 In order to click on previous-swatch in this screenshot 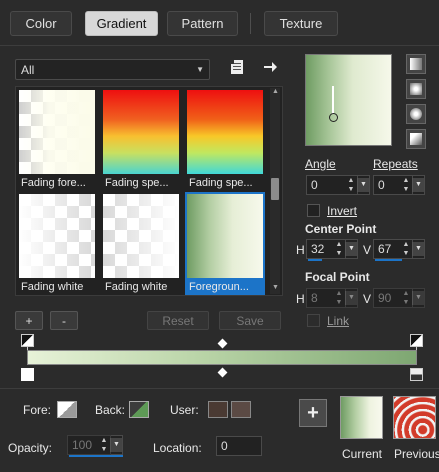, I will do `click(414, 417)`.